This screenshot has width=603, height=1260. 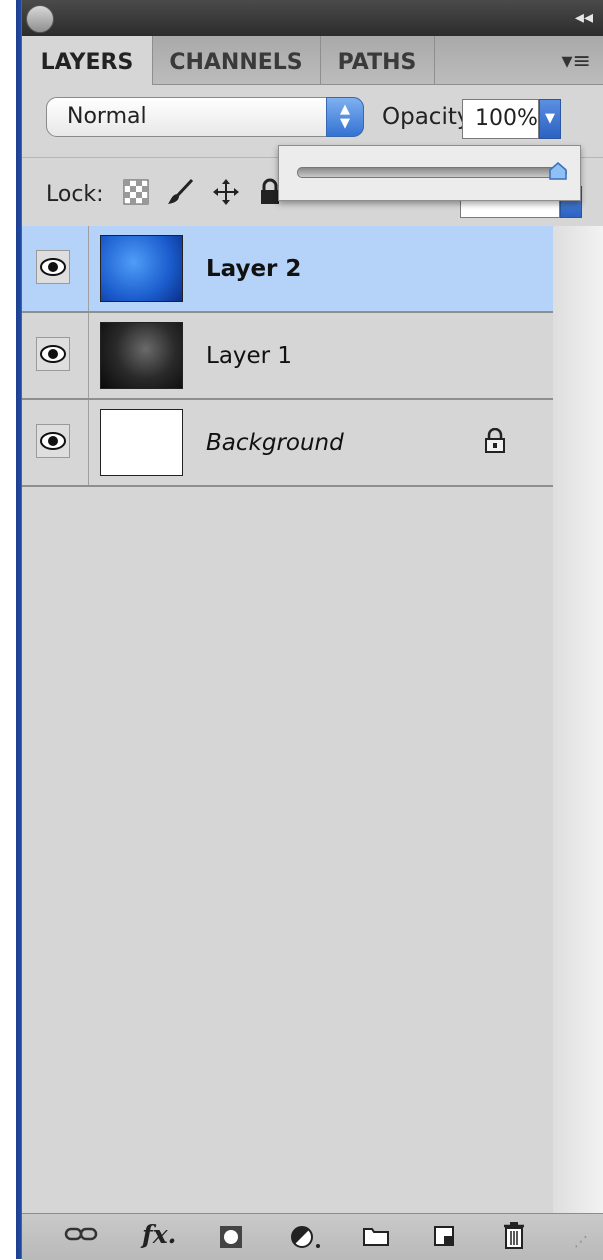 I want to click on layer-row-layer-1: Layer 1, so click(x=287, y=356).